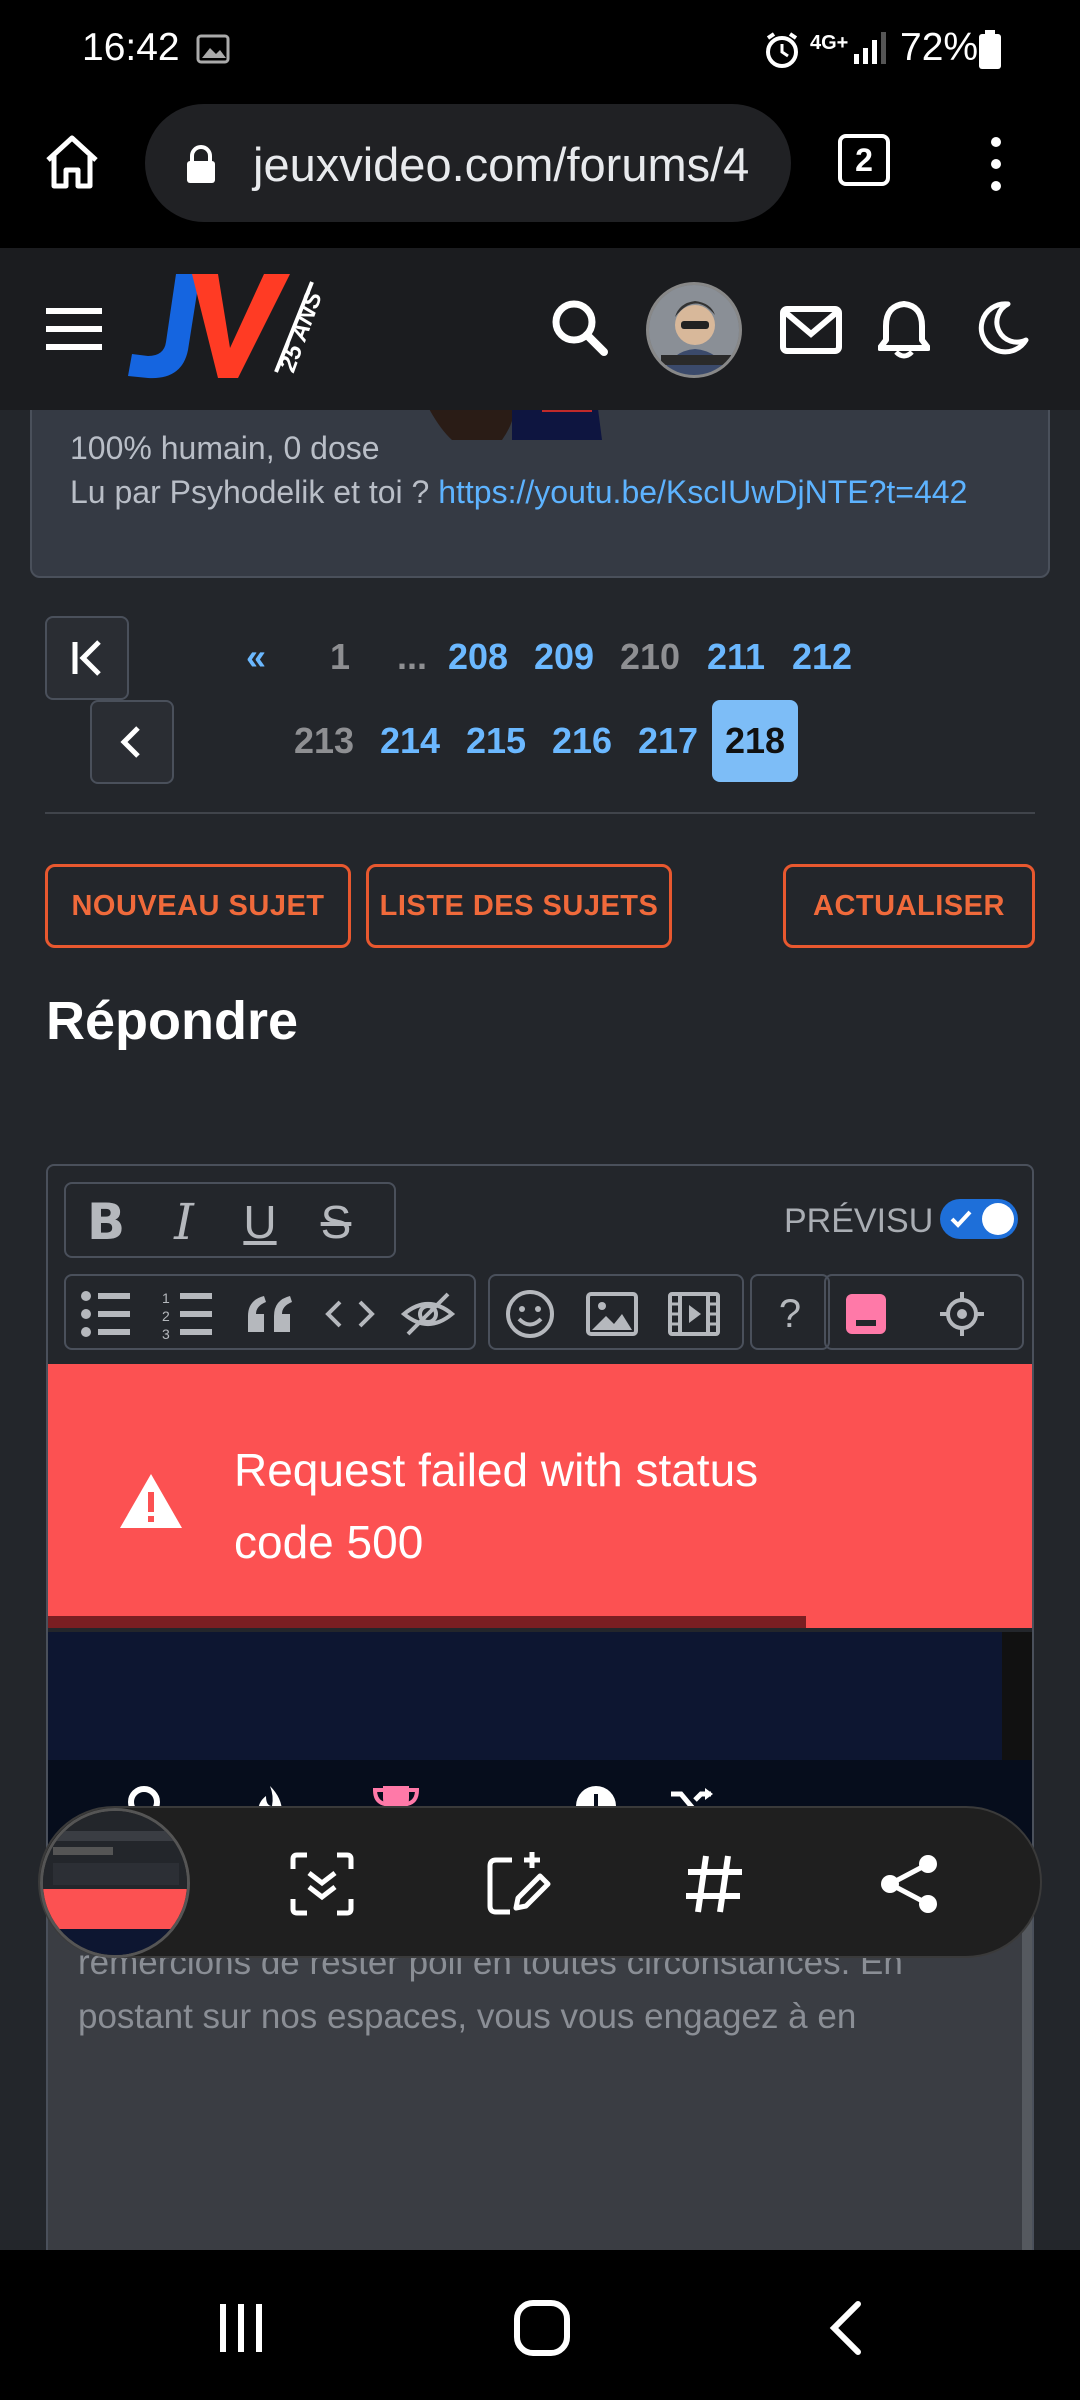 Image resolution: width=1080 pixels, height=2400 pixels. Describe the element at coordinates (580, 328) in the screenshot. I see `search-icon` at that location.